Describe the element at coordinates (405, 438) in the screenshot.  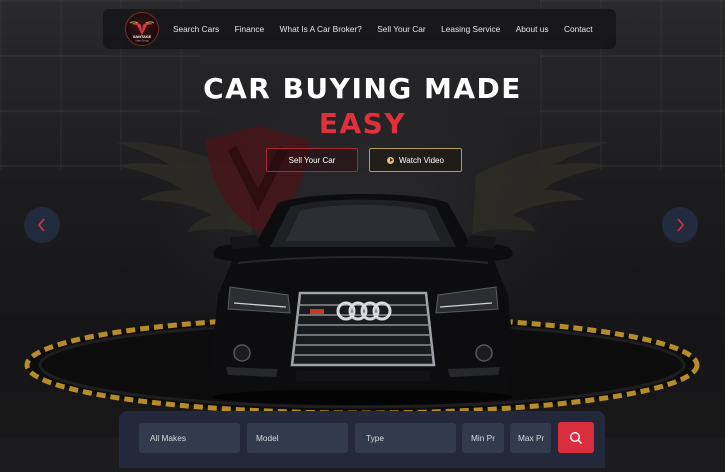
I see `type-select: Type` at that location.